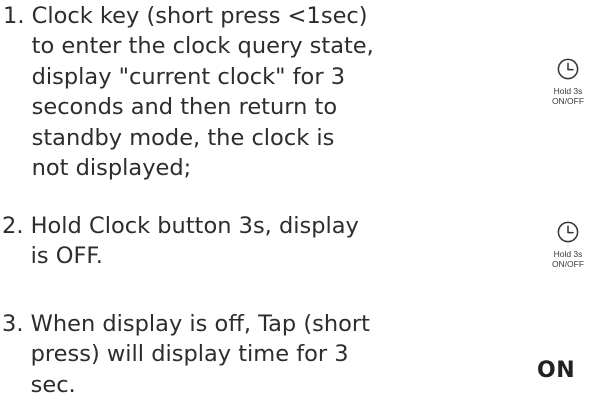  Describe the element at coordinates (566, 245) in the screenshot. I see `clock-key-hold-3s-2: Hold 3s ON/OFF` at that location.